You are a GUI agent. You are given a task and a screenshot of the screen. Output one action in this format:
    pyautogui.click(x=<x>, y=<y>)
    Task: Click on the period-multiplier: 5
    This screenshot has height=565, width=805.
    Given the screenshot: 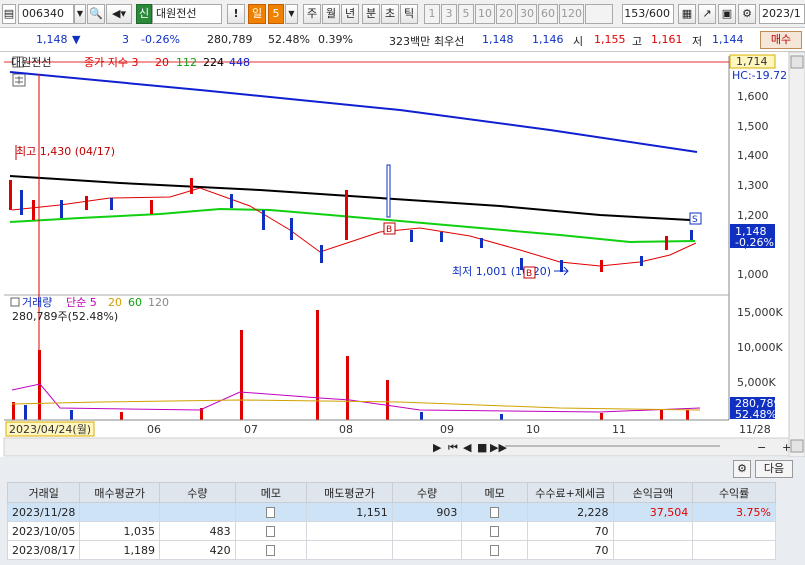 What is the action you would take?
    pyautogui.click(x=276, y=14)
    